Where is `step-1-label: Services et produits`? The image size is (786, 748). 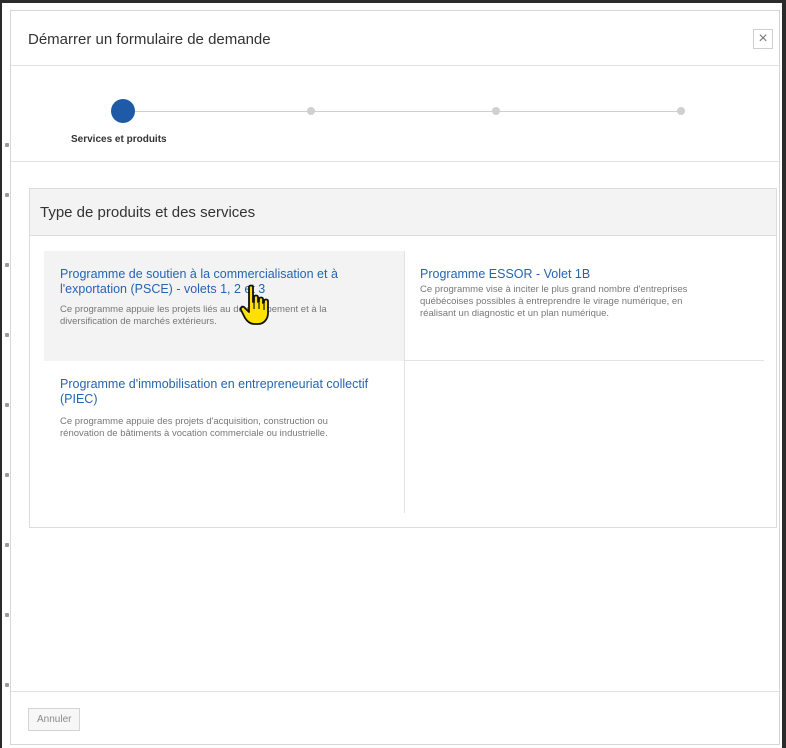
step-1-label: Services et produits is located at coordinates (119, 139).